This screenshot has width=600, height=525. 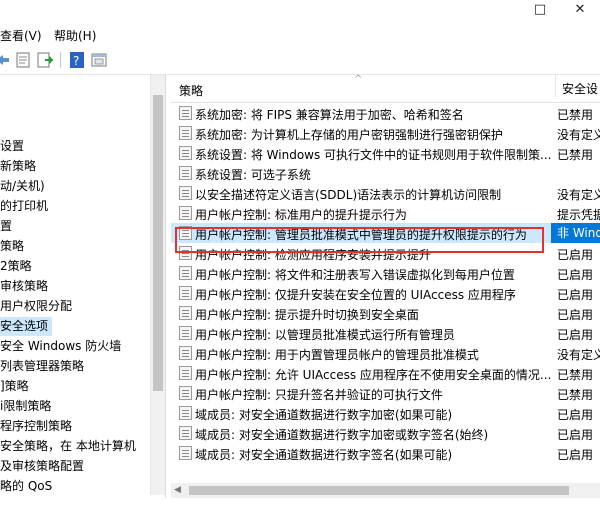 I want to click on policy-row: 系统加密: 将 FIPS 兼容算法用于加密、哈希和签名 已禁用, so click(x=385, y=113).